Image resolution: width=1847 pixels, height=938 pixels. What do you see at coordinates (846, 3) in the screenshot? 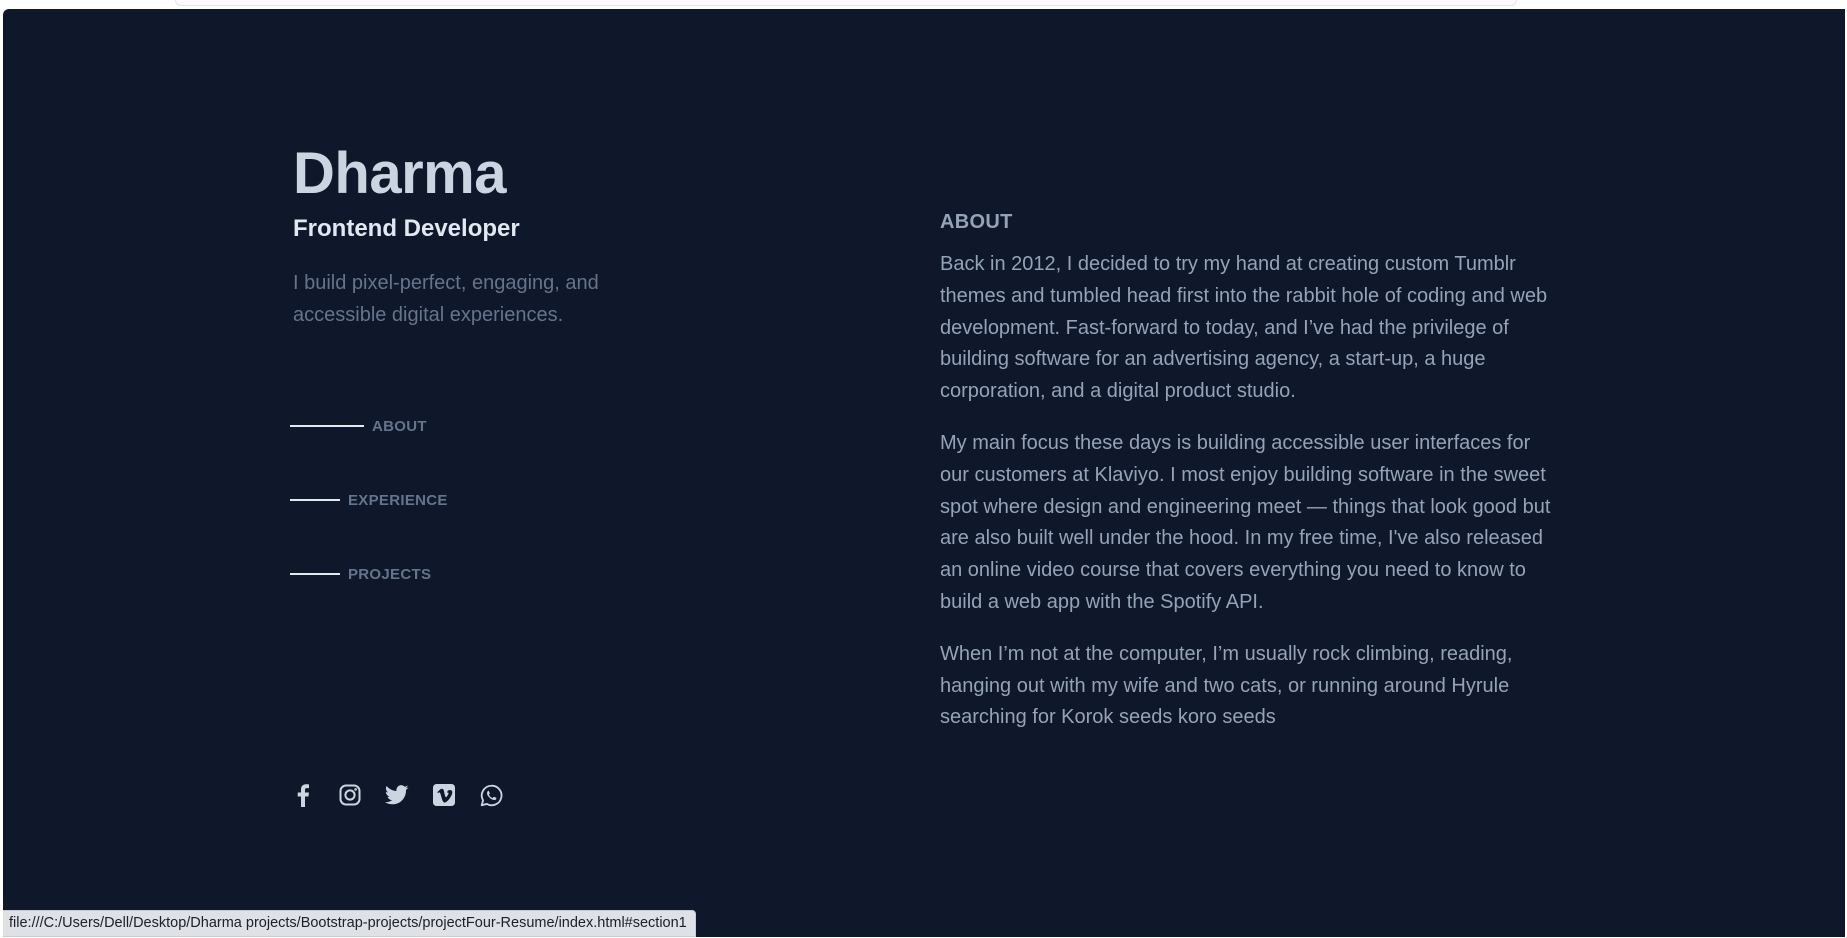
I see `browser-toolbar-edge` at bounding box center [846, 3].